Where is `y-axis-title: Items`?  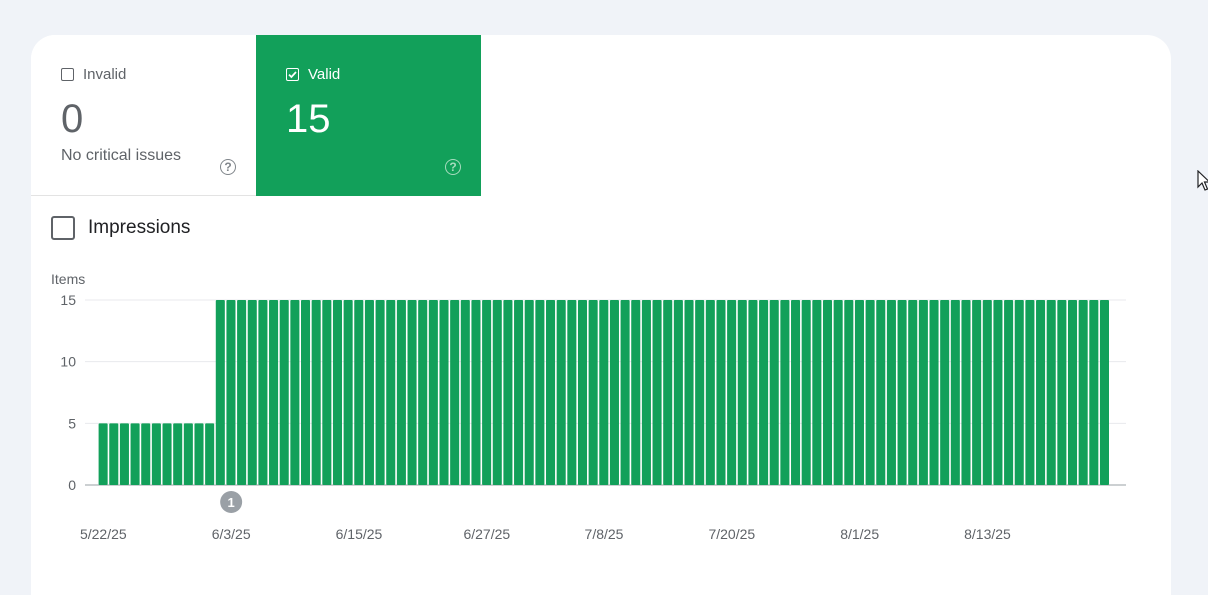
y-axis-title: Items is located at coordinates (68, 279).